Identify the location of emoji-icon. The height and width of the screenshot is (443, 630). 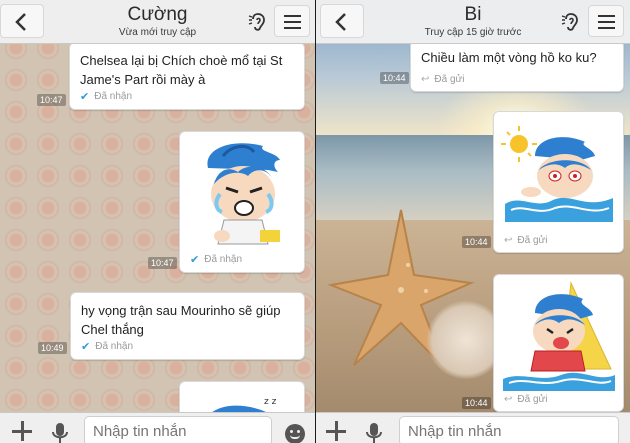
(295, 433).